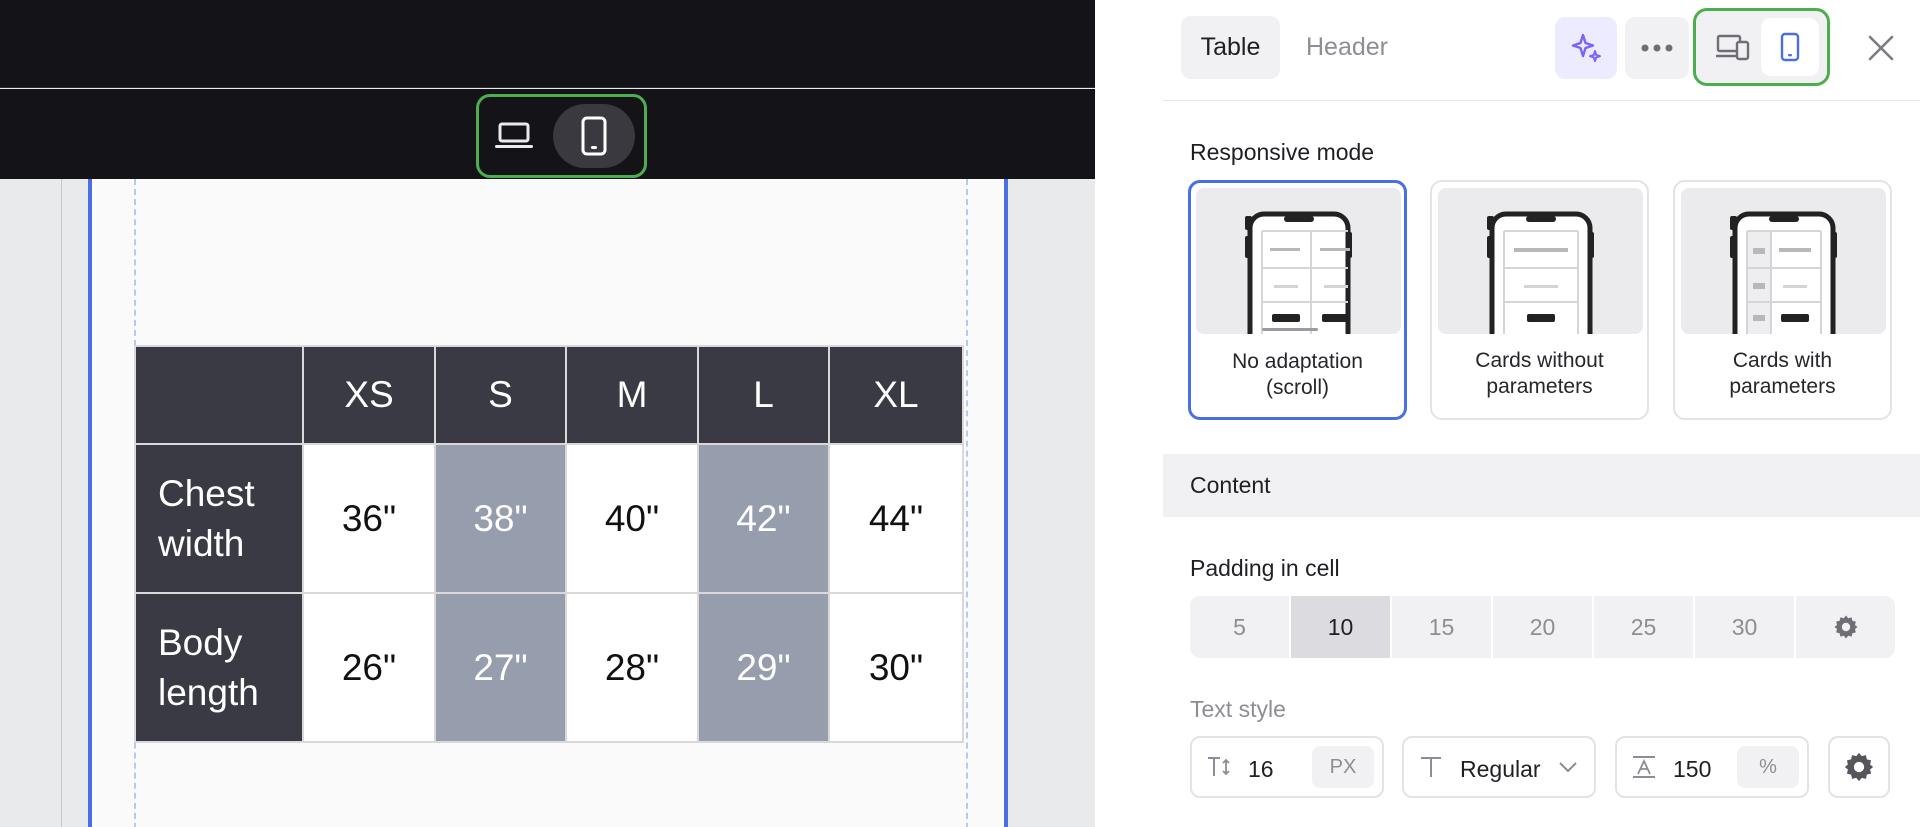  I want to click on font-weight-value: Regular, so click(1500, 769).